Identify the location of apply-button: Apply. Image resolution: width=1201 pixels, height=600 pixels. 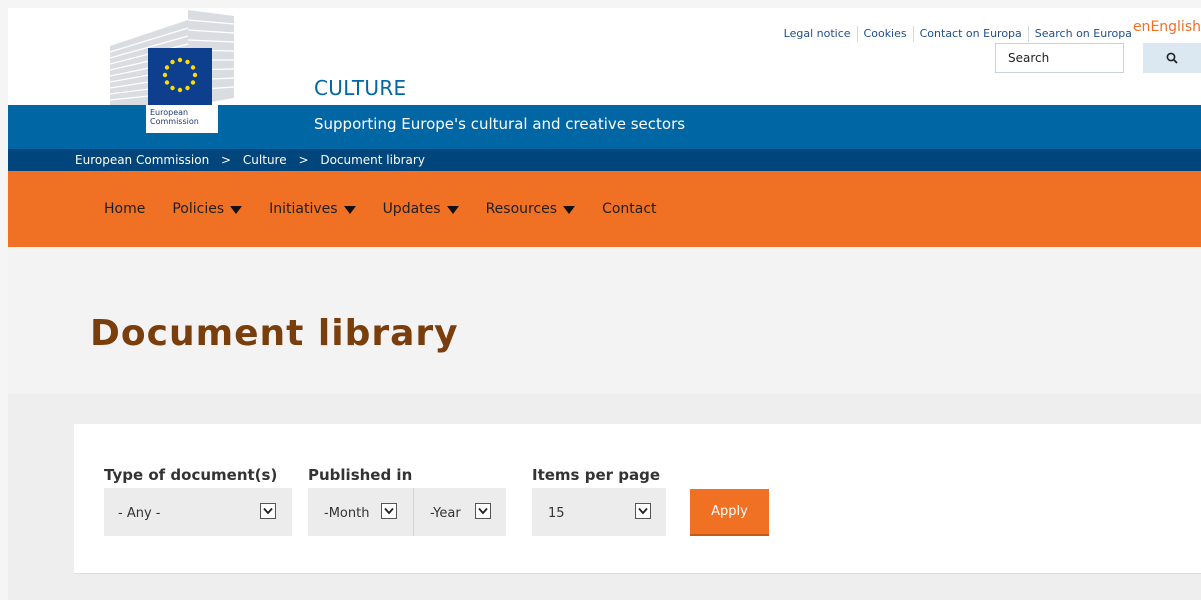
(729, 512).